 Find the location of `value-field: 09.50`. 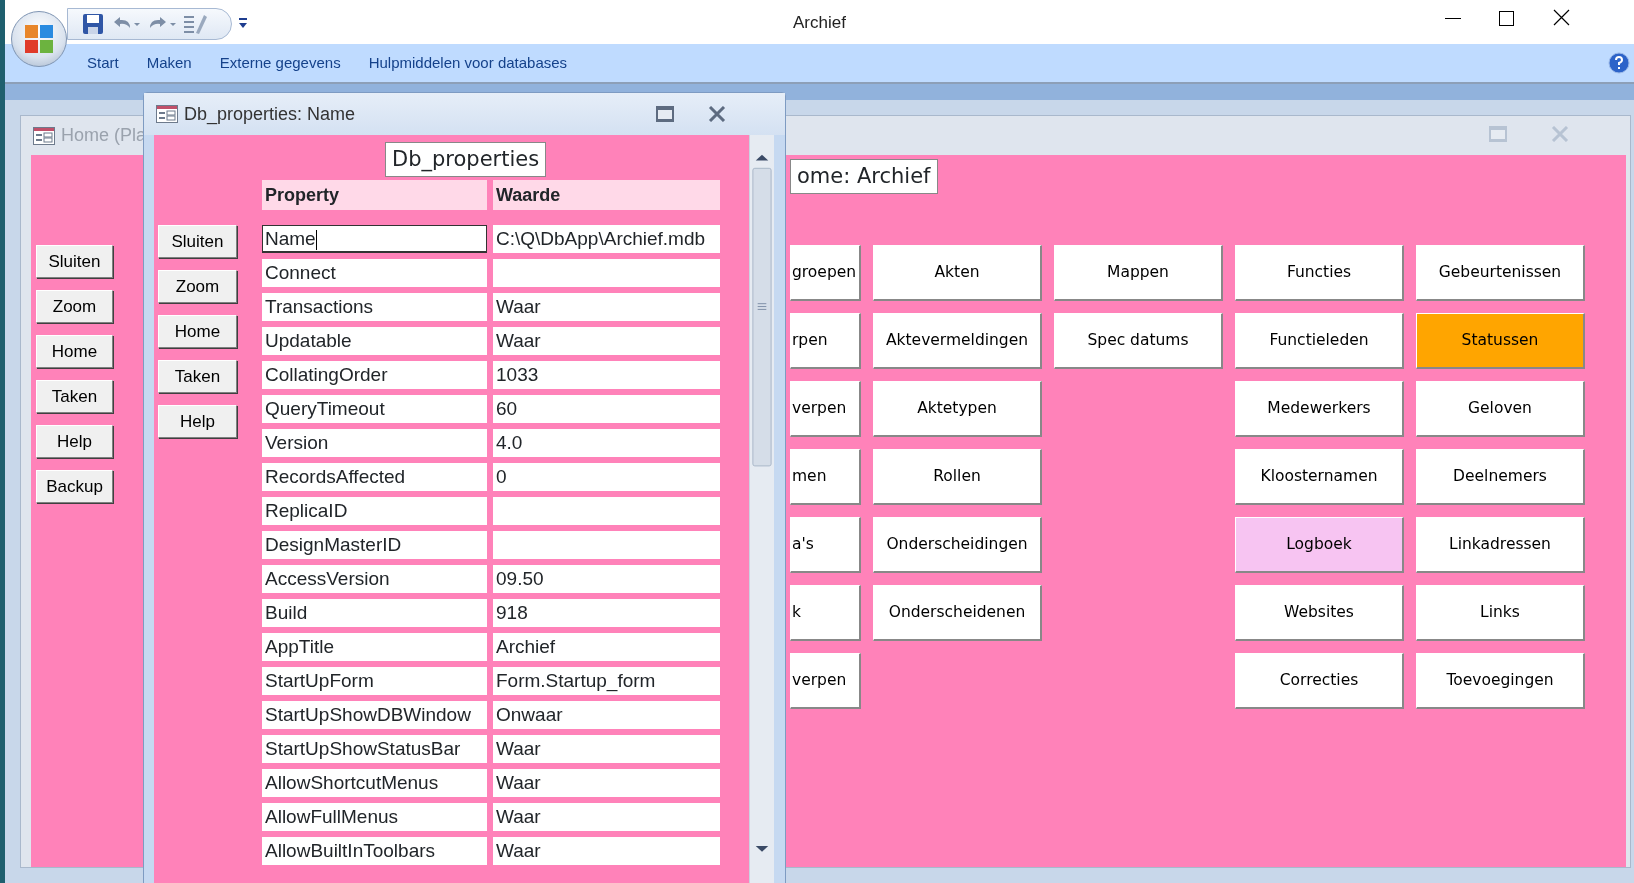

value-field: 09.50 is located at coordinates (606, 579).